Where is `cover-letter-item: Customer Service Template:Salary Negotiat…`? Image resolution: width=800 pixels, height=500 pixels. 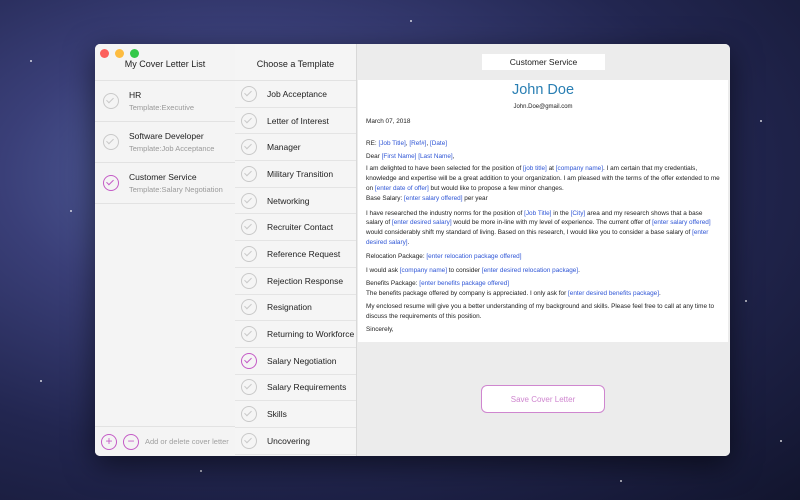 cover-letter-item: Customer Service Template:Salary Negotiat… is located at coordinates (165, 183).